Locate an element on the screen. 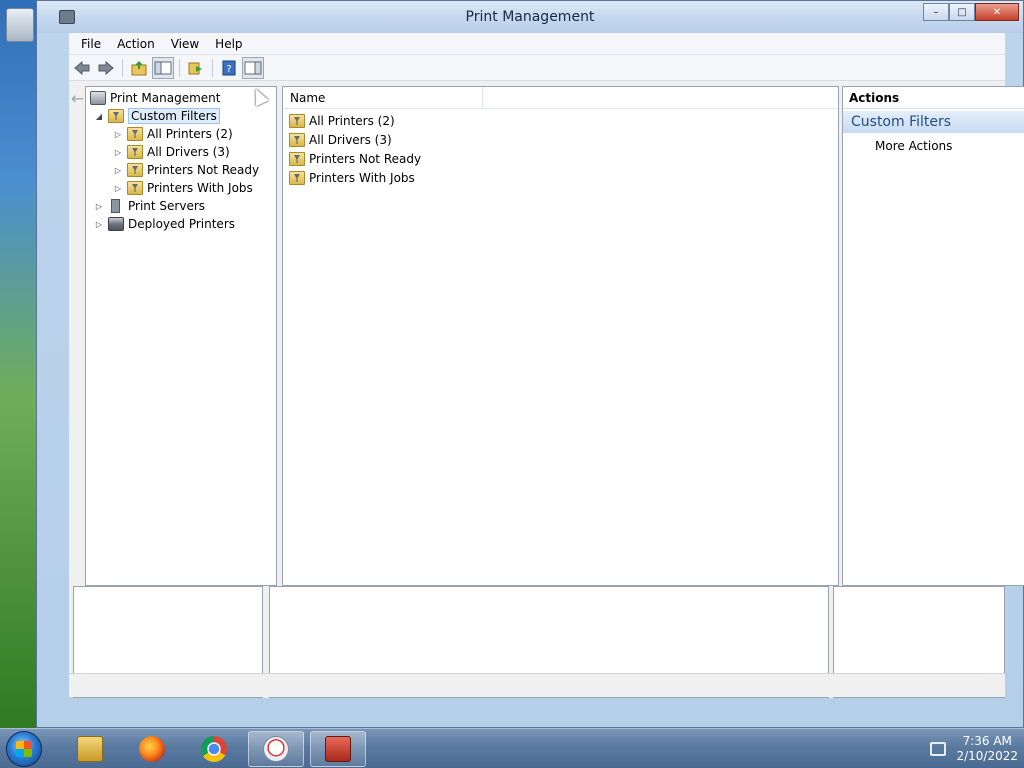 The image size is (1024, 768). snipping-tool-icon is located at coordinates (276, 749).